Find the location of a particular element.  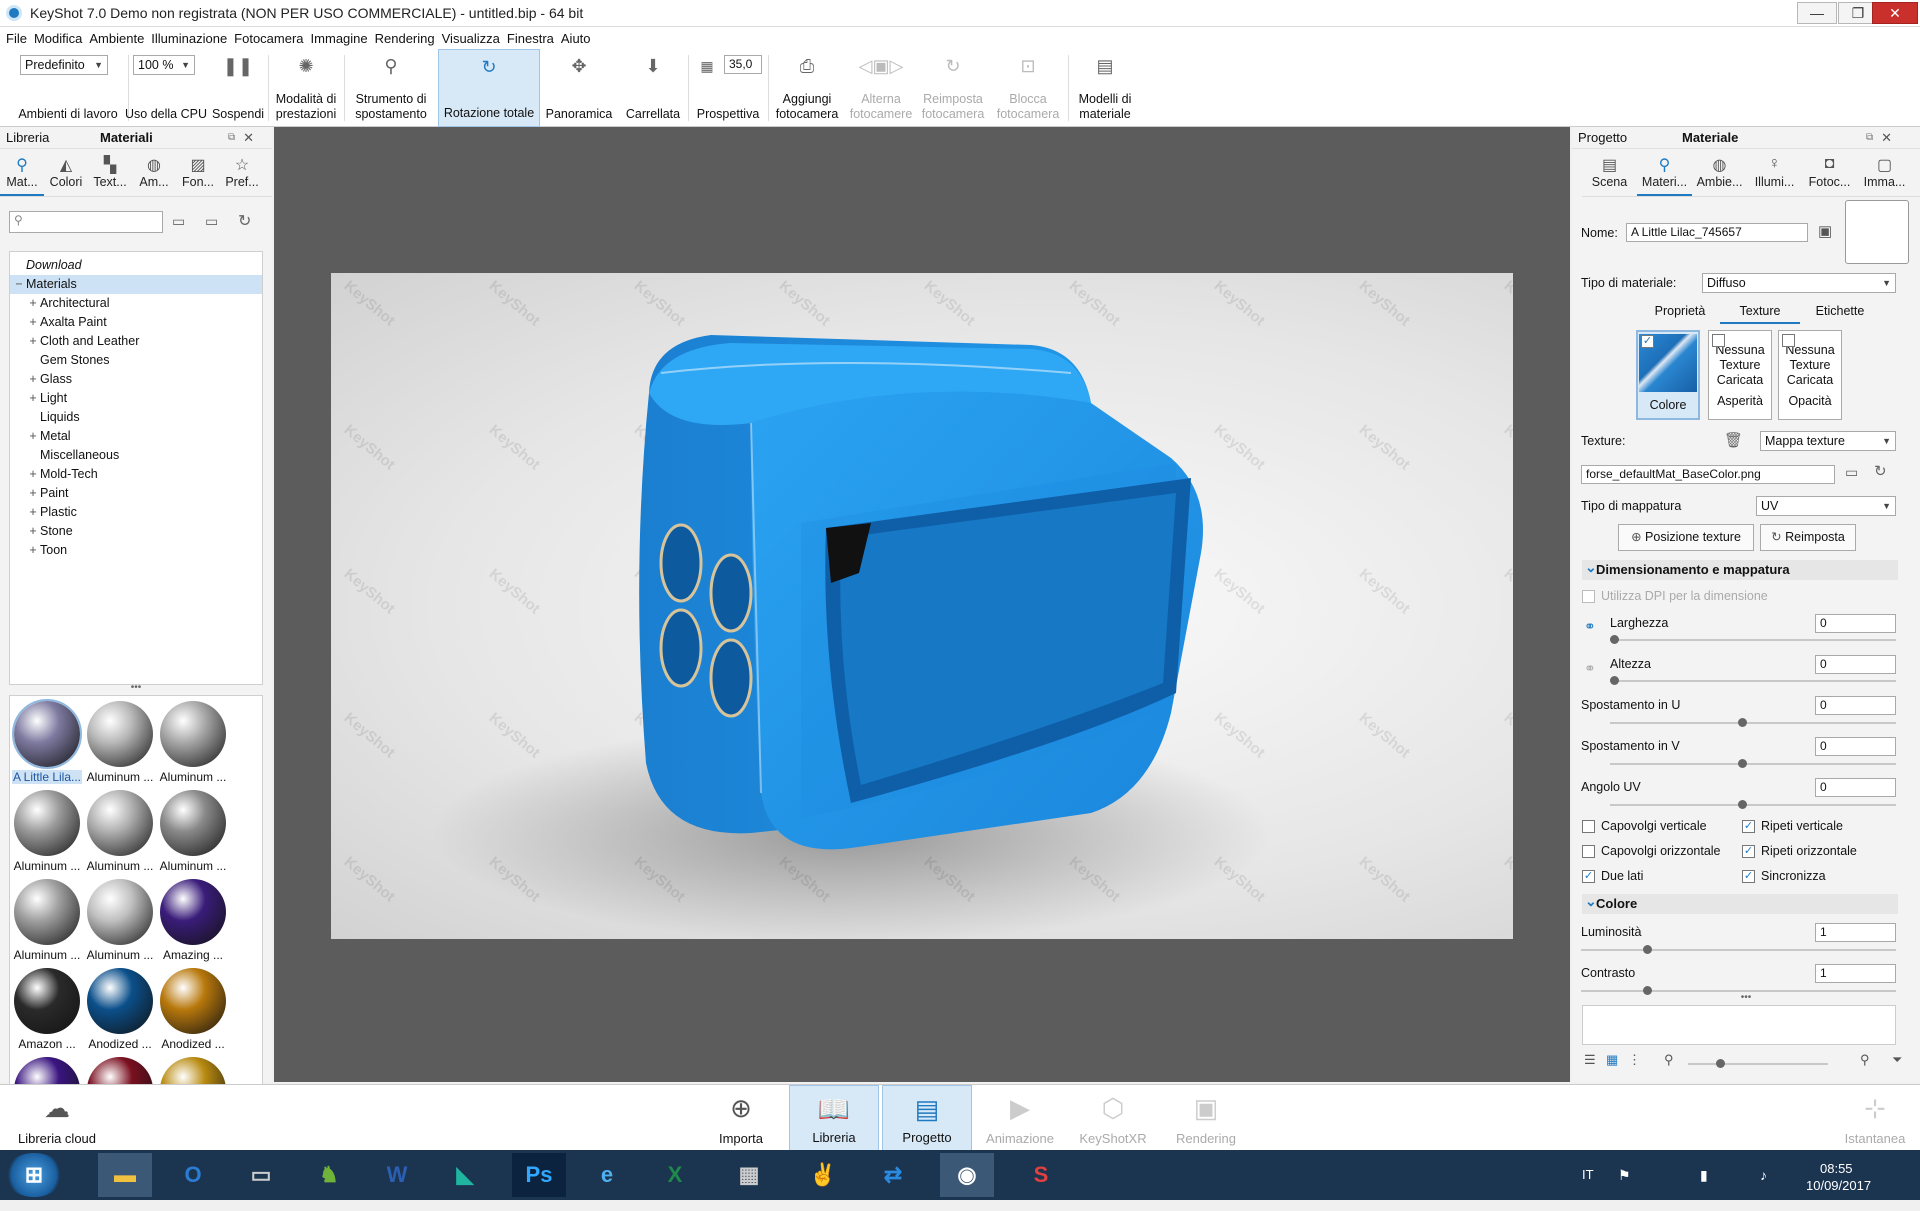

close-button: ✕ is located at coordinates (1895, 13).